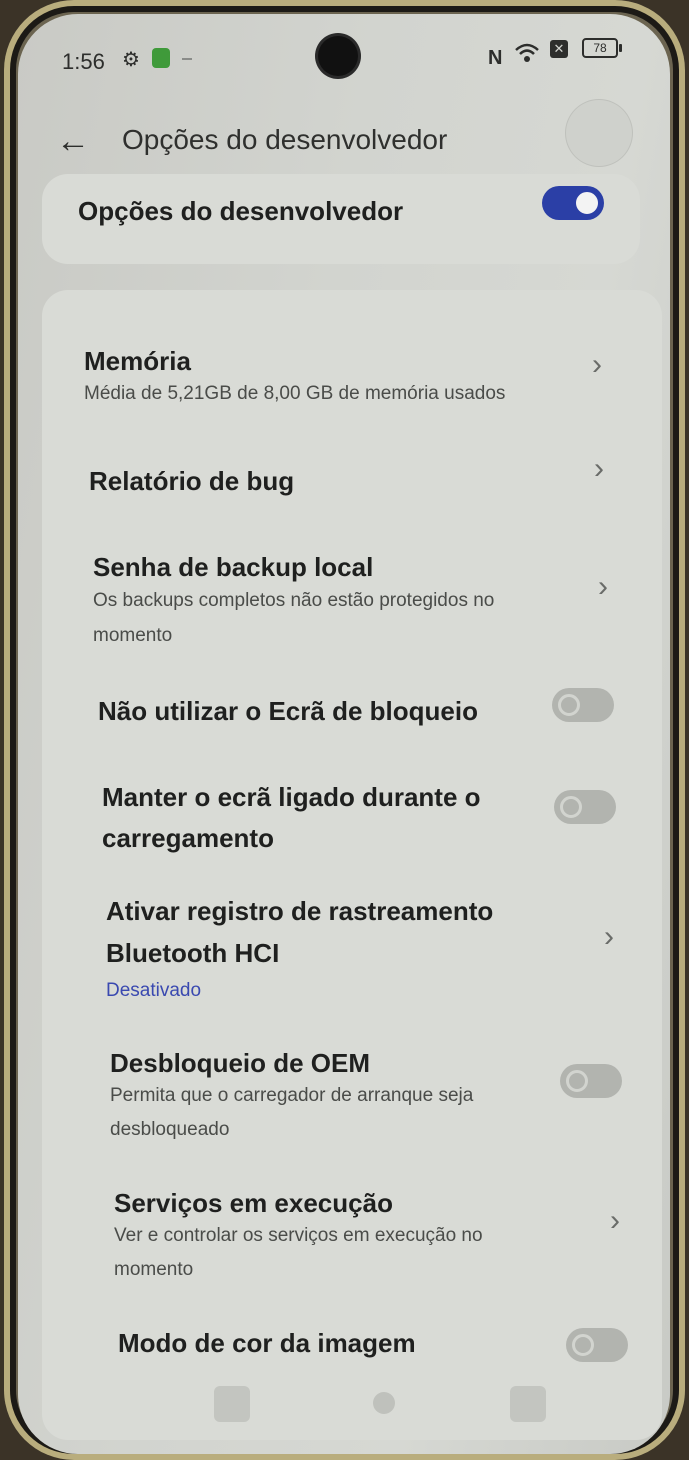 This screenshot has height=1460, width=689. Describe the element at coordinates (583, 705) in the screenshot. I see `no-lock-screen-toggle` at that location.